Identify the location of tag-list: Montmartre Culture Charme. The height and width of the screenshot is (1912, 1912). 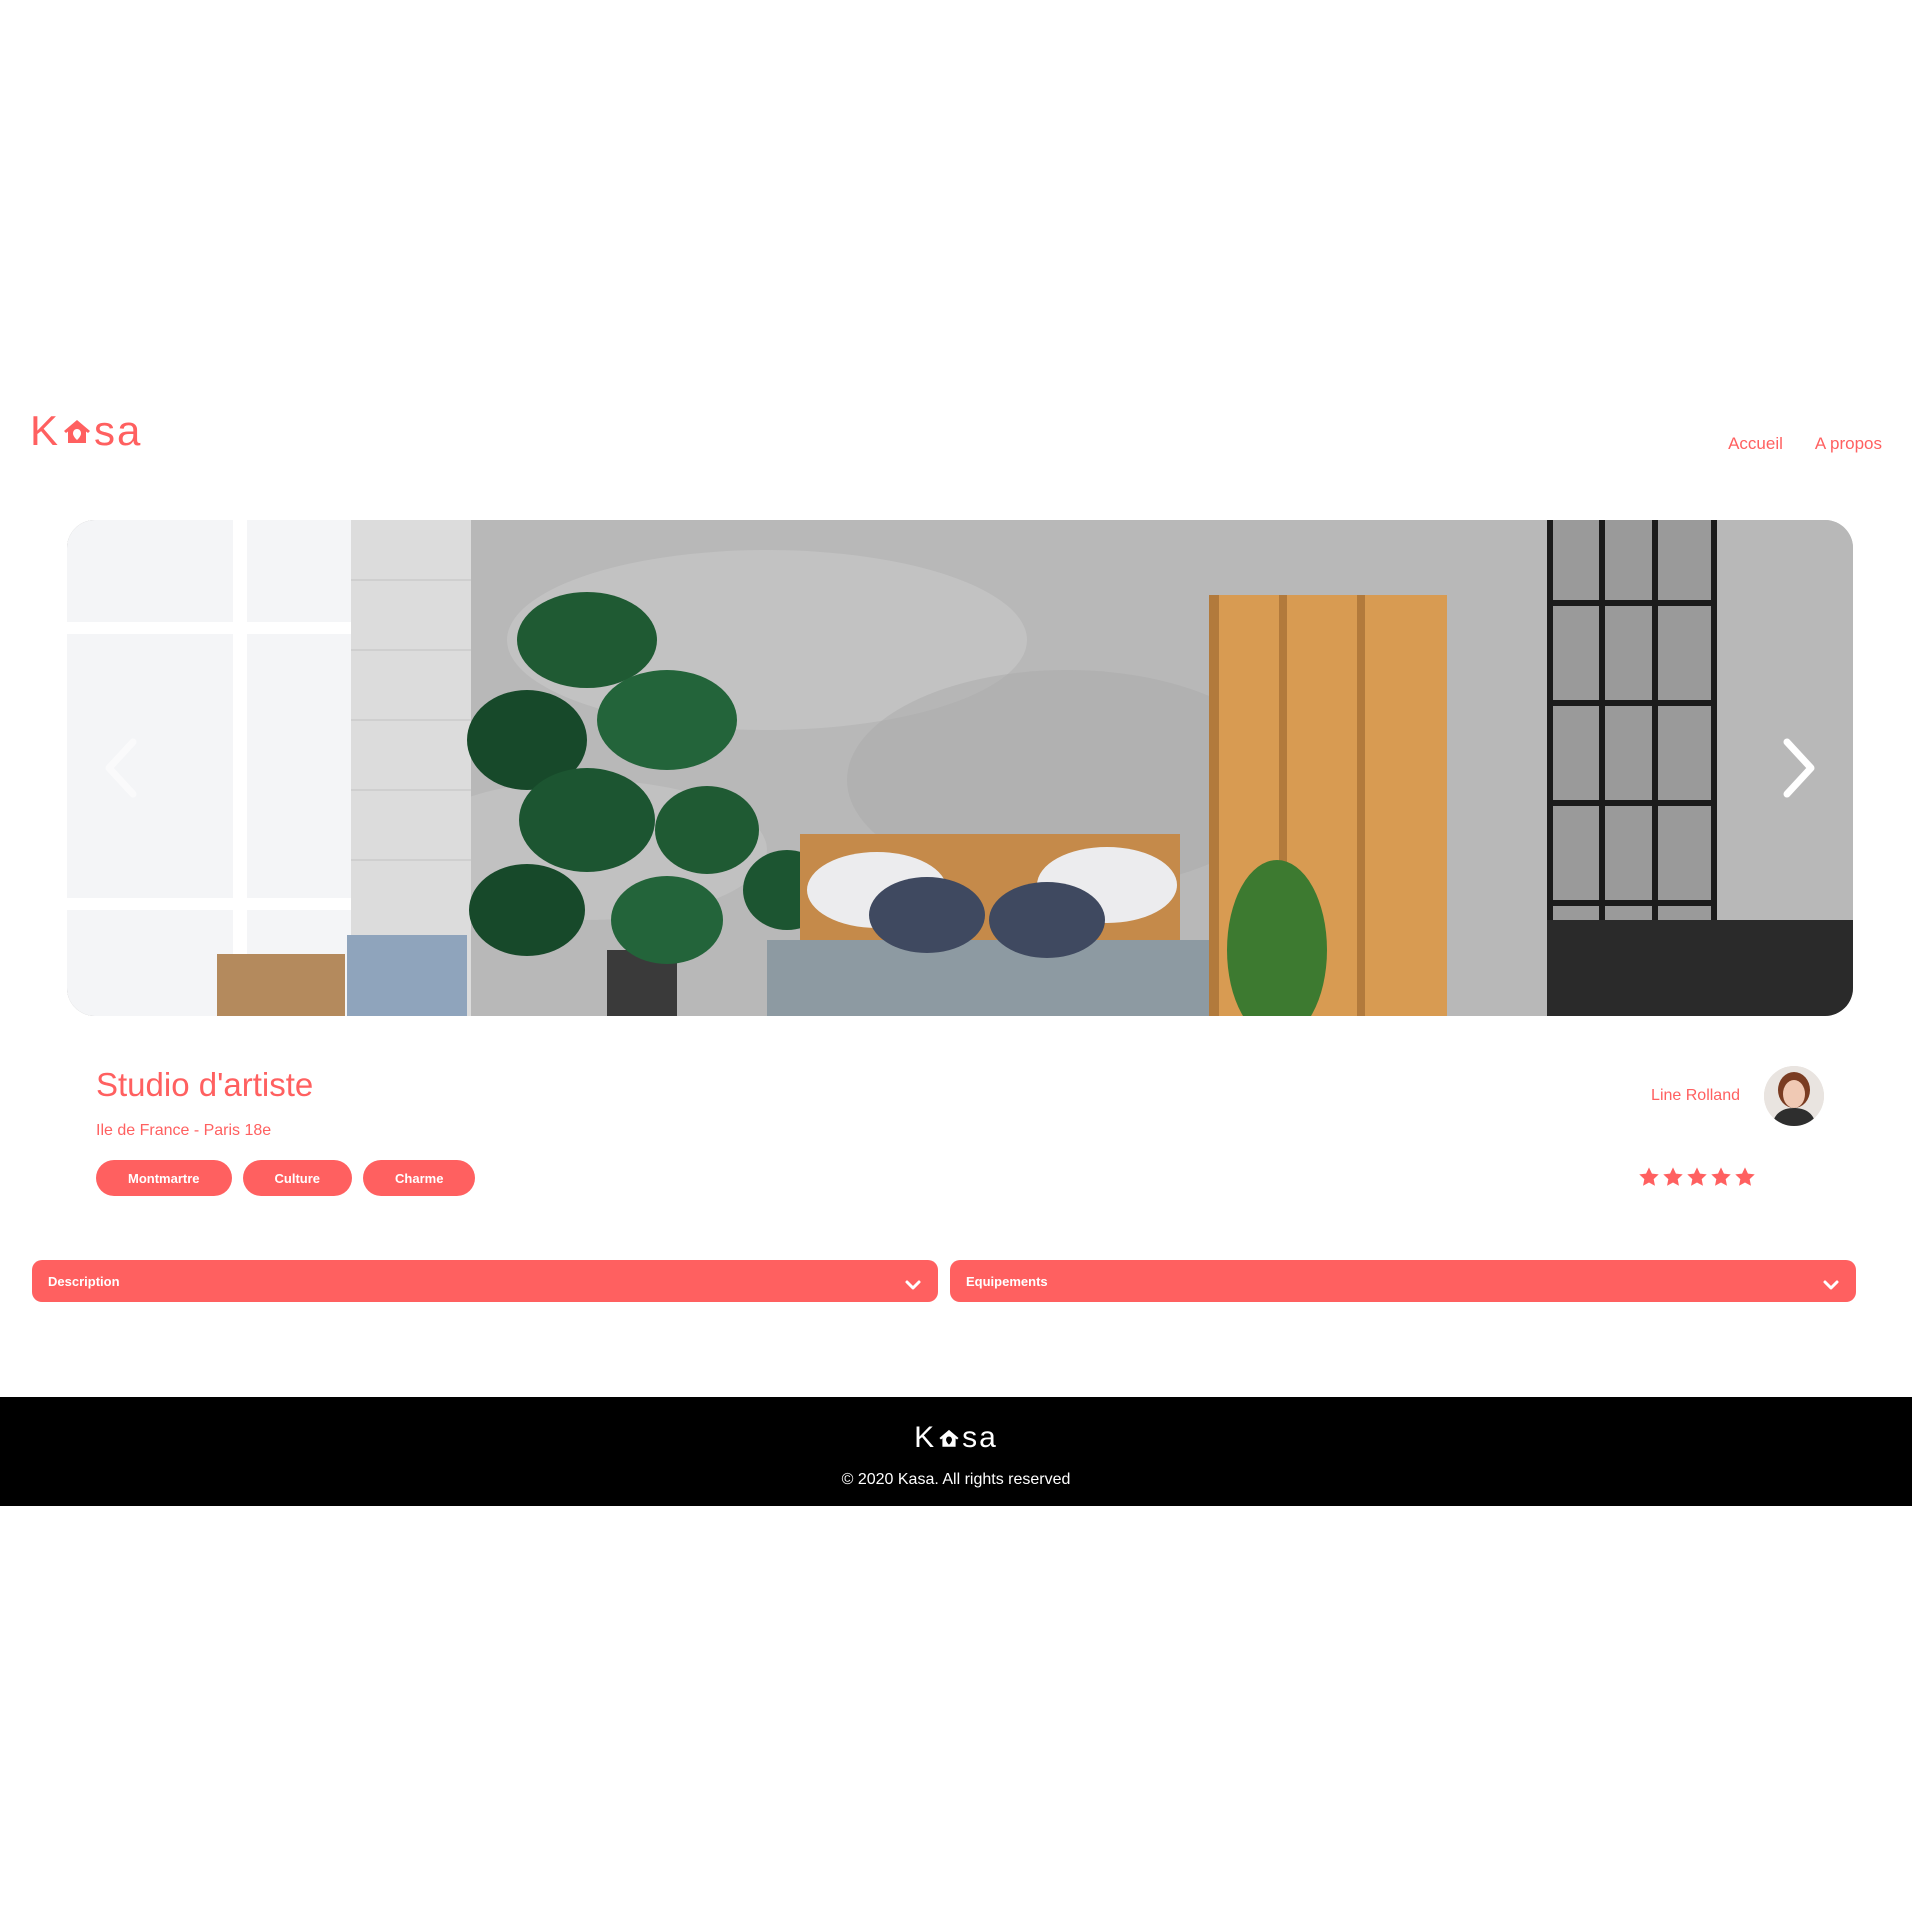
(286, 1178).